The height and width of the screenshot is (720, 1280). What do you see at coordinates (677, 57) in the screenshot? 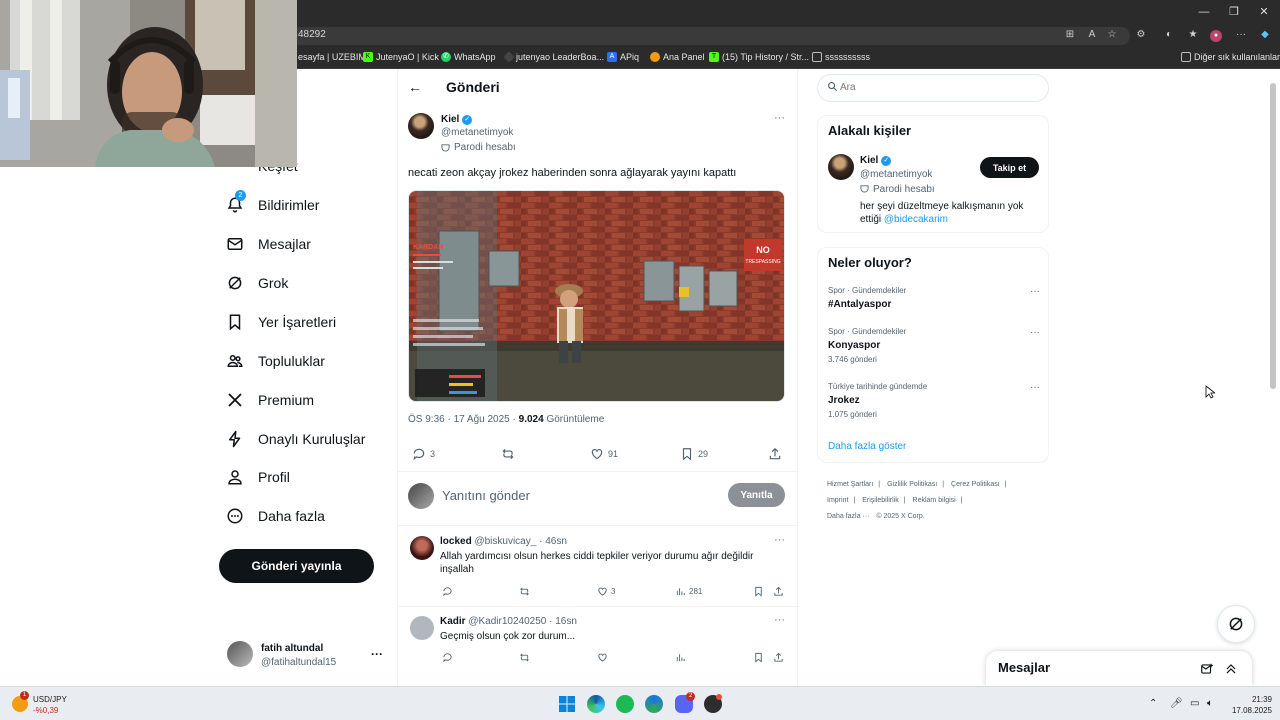
I see `bookmark-item: Ana Panel` at bounding box center [677, 57].